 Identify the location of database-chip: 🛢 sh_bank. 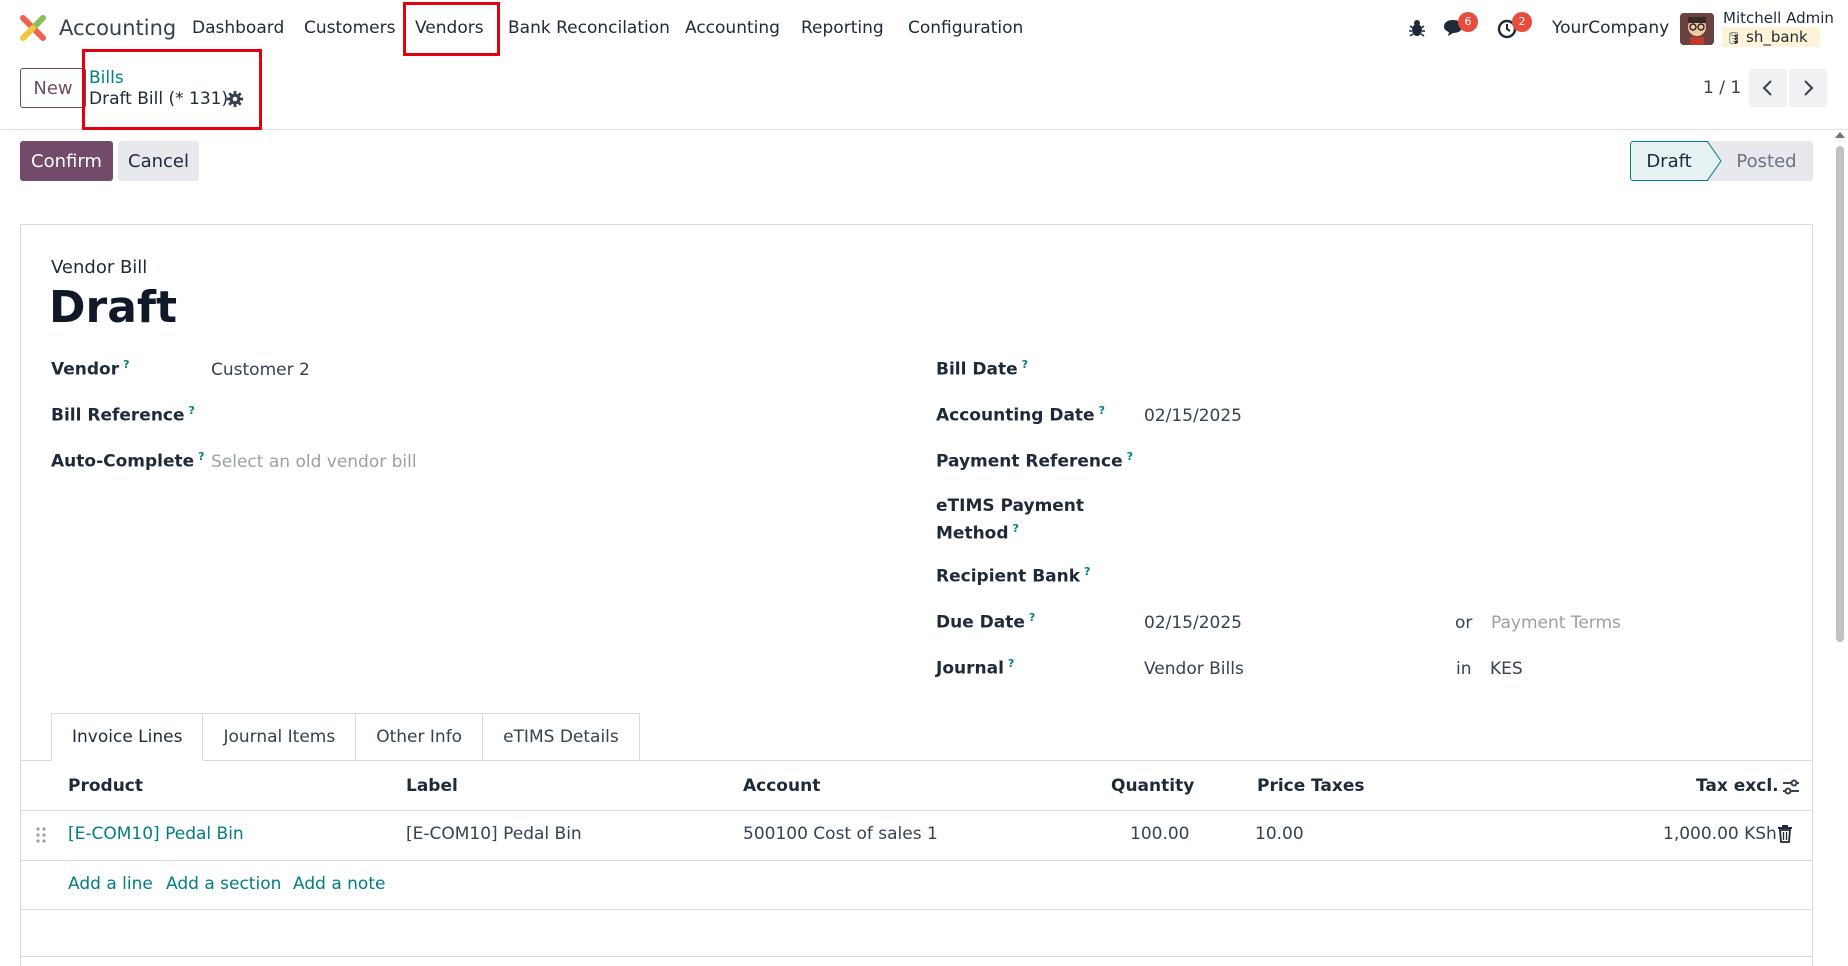
(1771, 37).